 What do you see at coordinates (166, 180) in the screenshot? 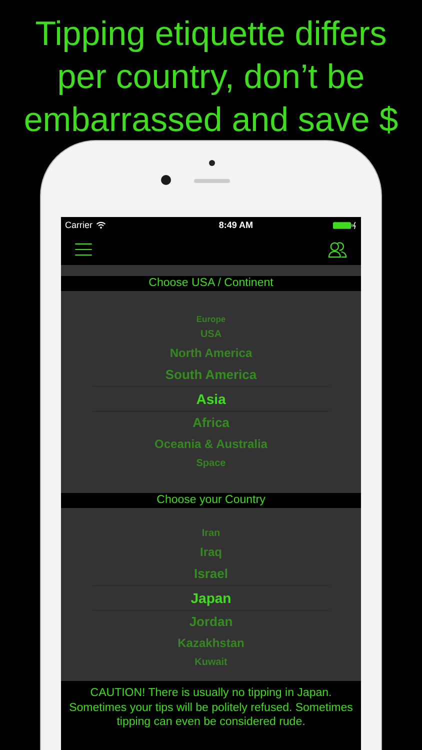
I see `camera-icon` at bounding box center [166, 180].